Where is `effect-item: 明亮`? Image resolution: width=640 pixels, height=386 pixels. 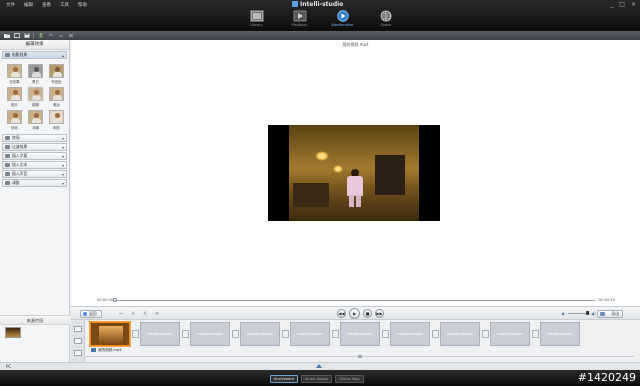
effect-item: 明亮 is located at coordinates (56, 120).